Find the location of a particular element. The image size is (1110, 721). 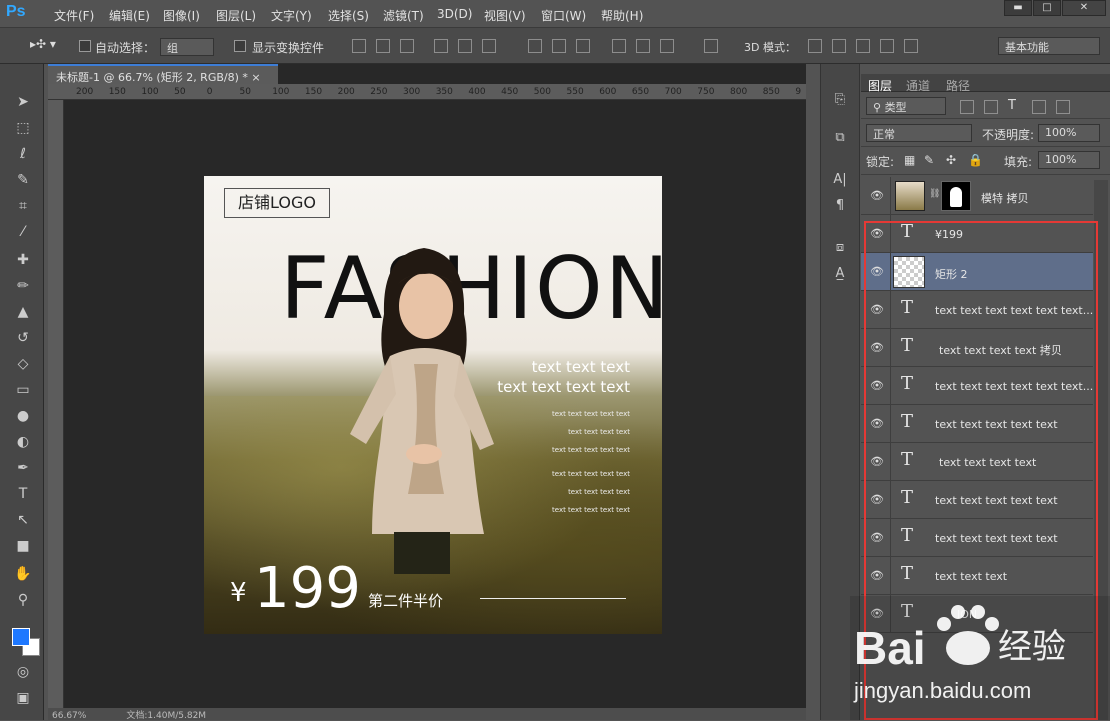

stamp-tool-icon: ▲ is located at coordinates (23, 312).